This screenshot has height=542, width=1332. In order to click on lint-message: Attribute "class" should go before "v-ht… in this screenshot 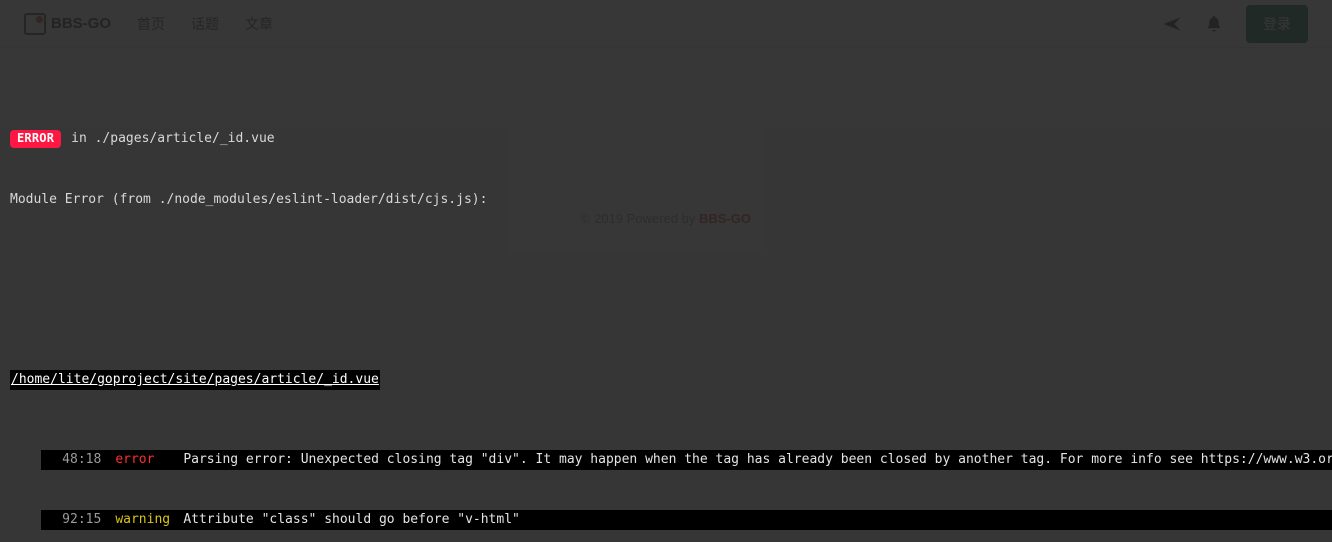, I will do `click(351, 519)`.